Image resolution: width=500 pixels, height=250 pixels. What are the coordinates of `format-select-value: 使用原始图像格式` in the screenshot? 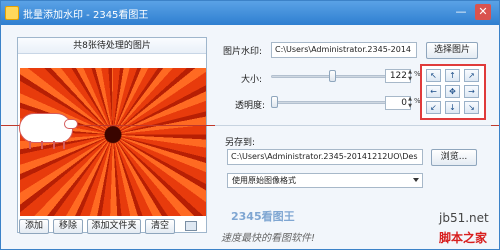 It's located at (264, 180).